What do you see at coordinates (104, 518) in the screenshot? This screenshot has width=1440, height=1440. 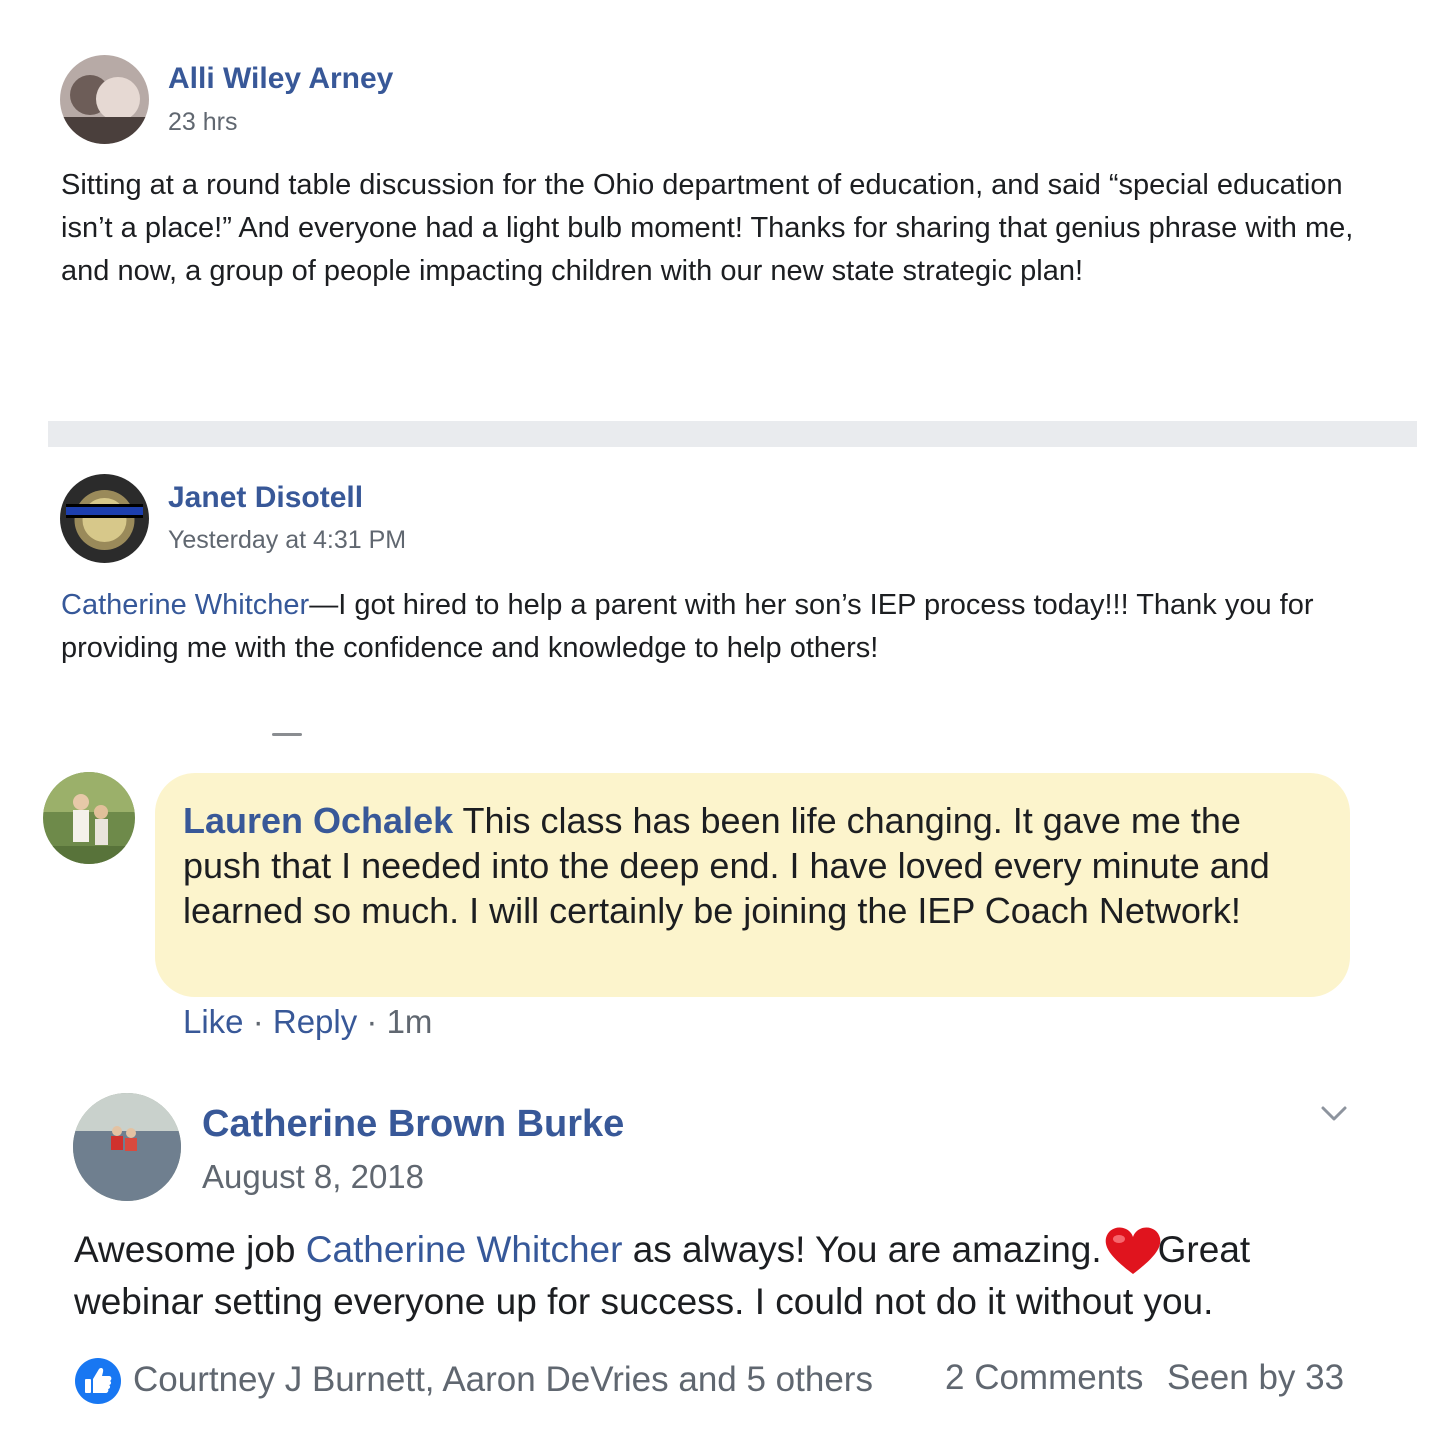 I see `avatar-janet-disotell` at bounding box center [104, 518].